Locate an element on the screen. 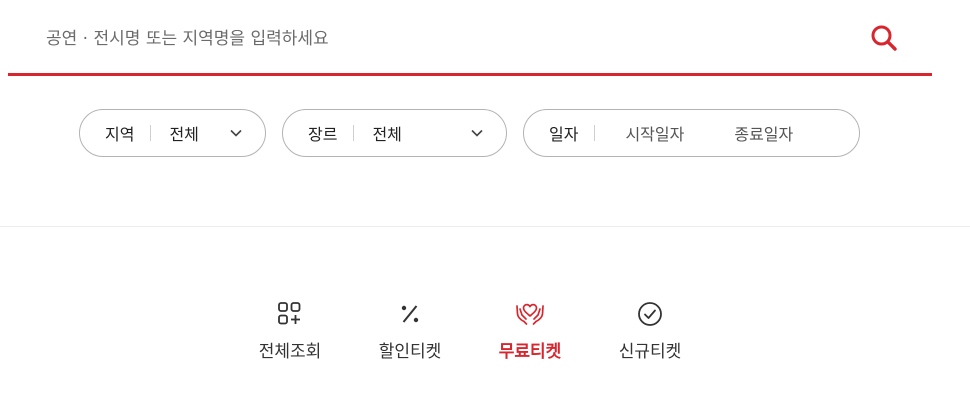 This screenshot has width=970, height=419. grid-plus-icon is located at coordinates (289, 313).